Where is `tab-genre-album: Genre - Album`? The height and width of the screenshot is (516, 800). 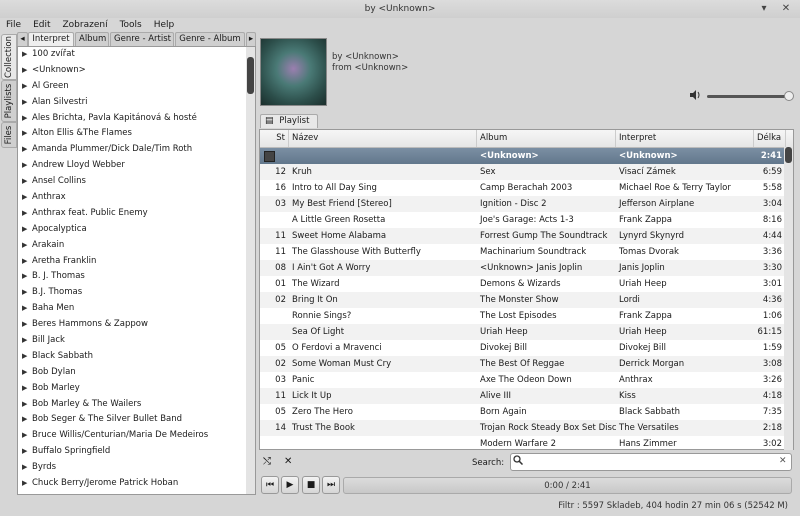 tab-genre-album: Genre - Album is located at coordinates (210, 39).